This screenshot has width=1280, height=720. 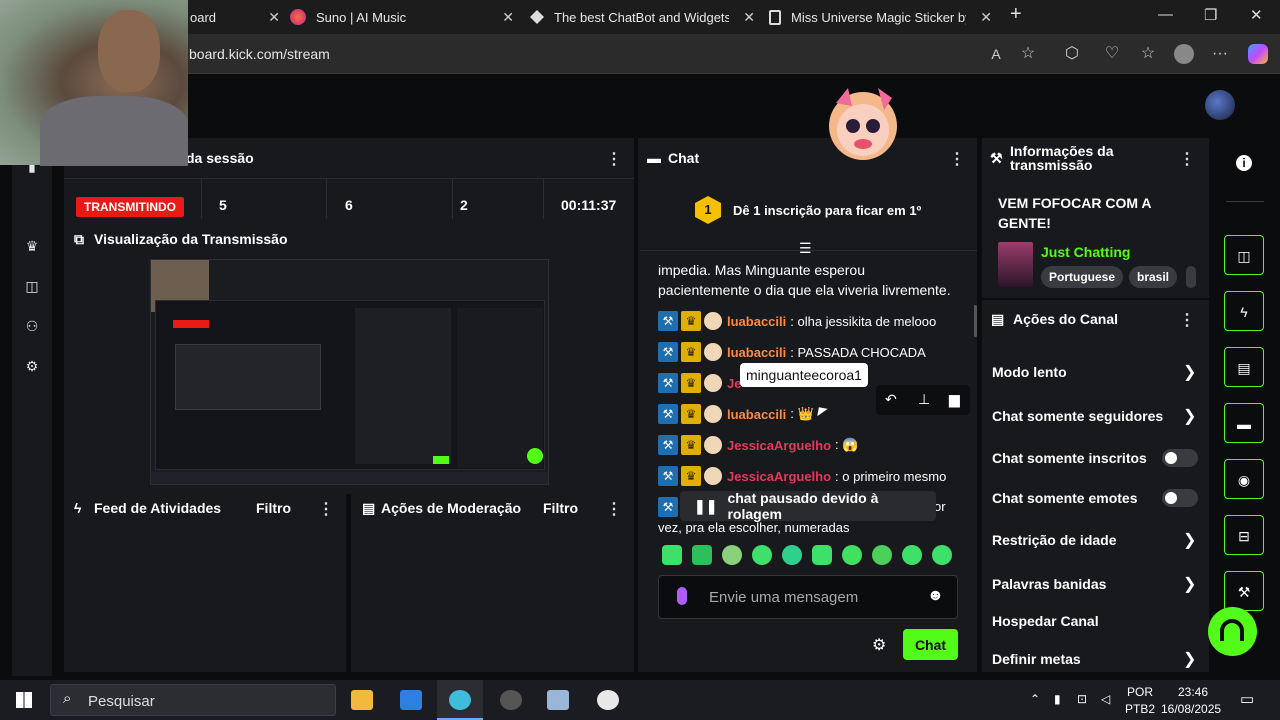 What do you see at coordinates (702, 555) in the screenshot?
I see `emote-2-icon` at bounding box center [702, 555].